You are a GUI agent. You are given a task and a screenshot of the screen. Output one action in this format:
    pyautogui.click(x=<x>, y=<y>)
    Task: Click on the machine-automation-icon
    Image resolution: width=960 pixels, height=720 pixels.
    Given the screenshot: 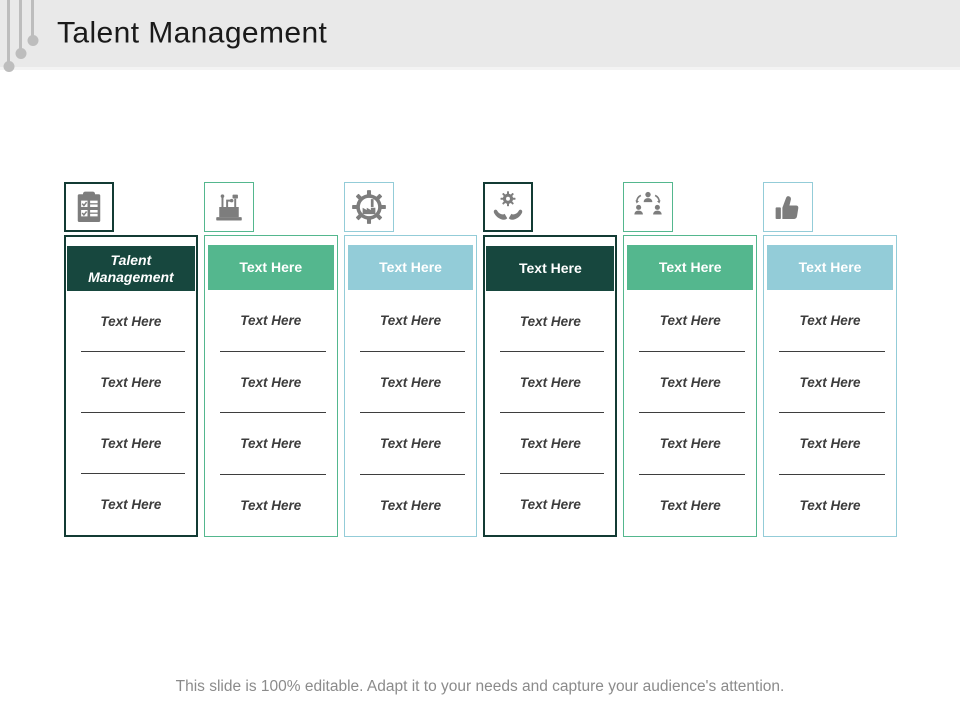 What is the action you would take?
    pyautogui.click(x=229, y=207)
    